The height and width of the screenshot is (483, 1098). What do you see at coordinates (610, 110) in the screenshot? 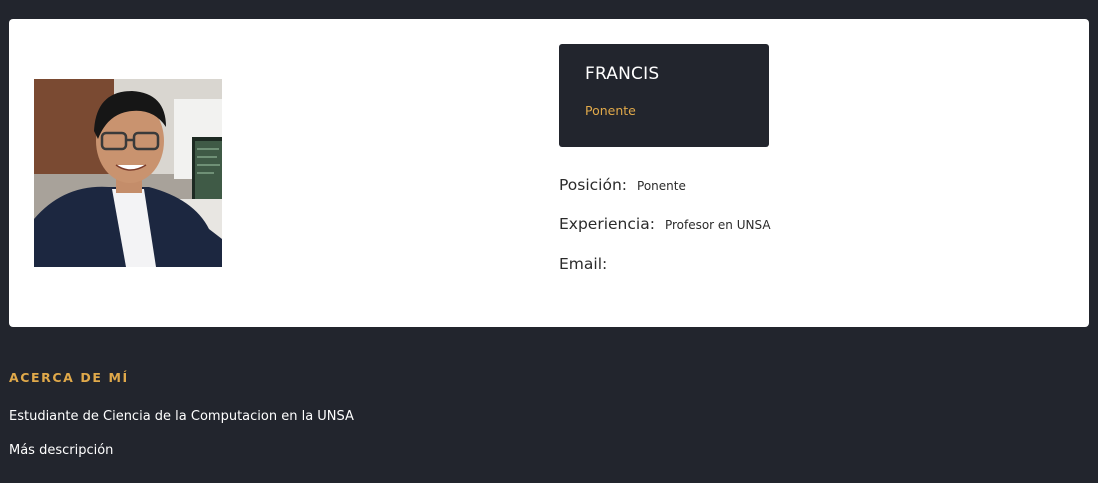
I see `profile-role: Ponente` at bounding box center [610, 110].